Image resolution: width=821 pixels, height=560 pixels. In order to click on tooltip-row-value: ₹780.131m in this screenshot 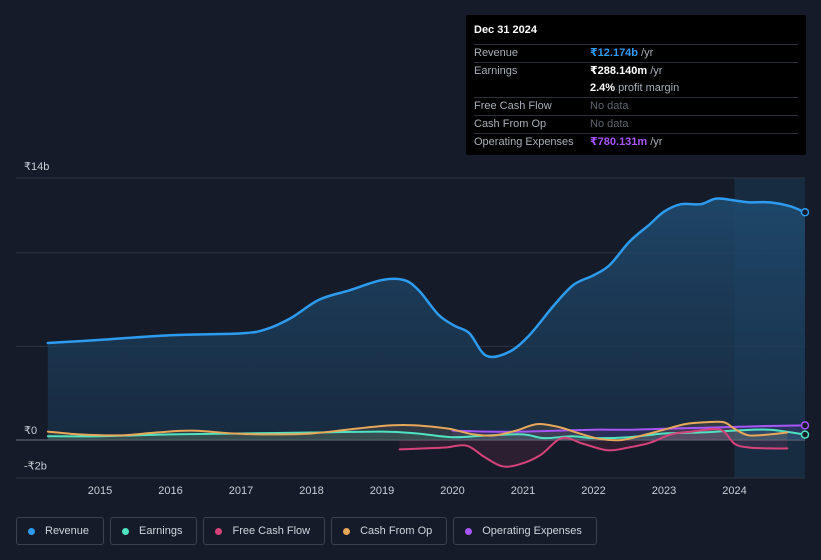, I will do `click(619, 142)`.